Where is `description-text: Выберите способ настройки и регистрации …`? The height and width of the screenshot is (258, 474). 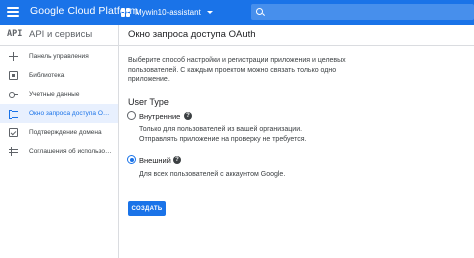 description-text: Выберите способ настройки и регистрации … is located at coordinates (237, 70).